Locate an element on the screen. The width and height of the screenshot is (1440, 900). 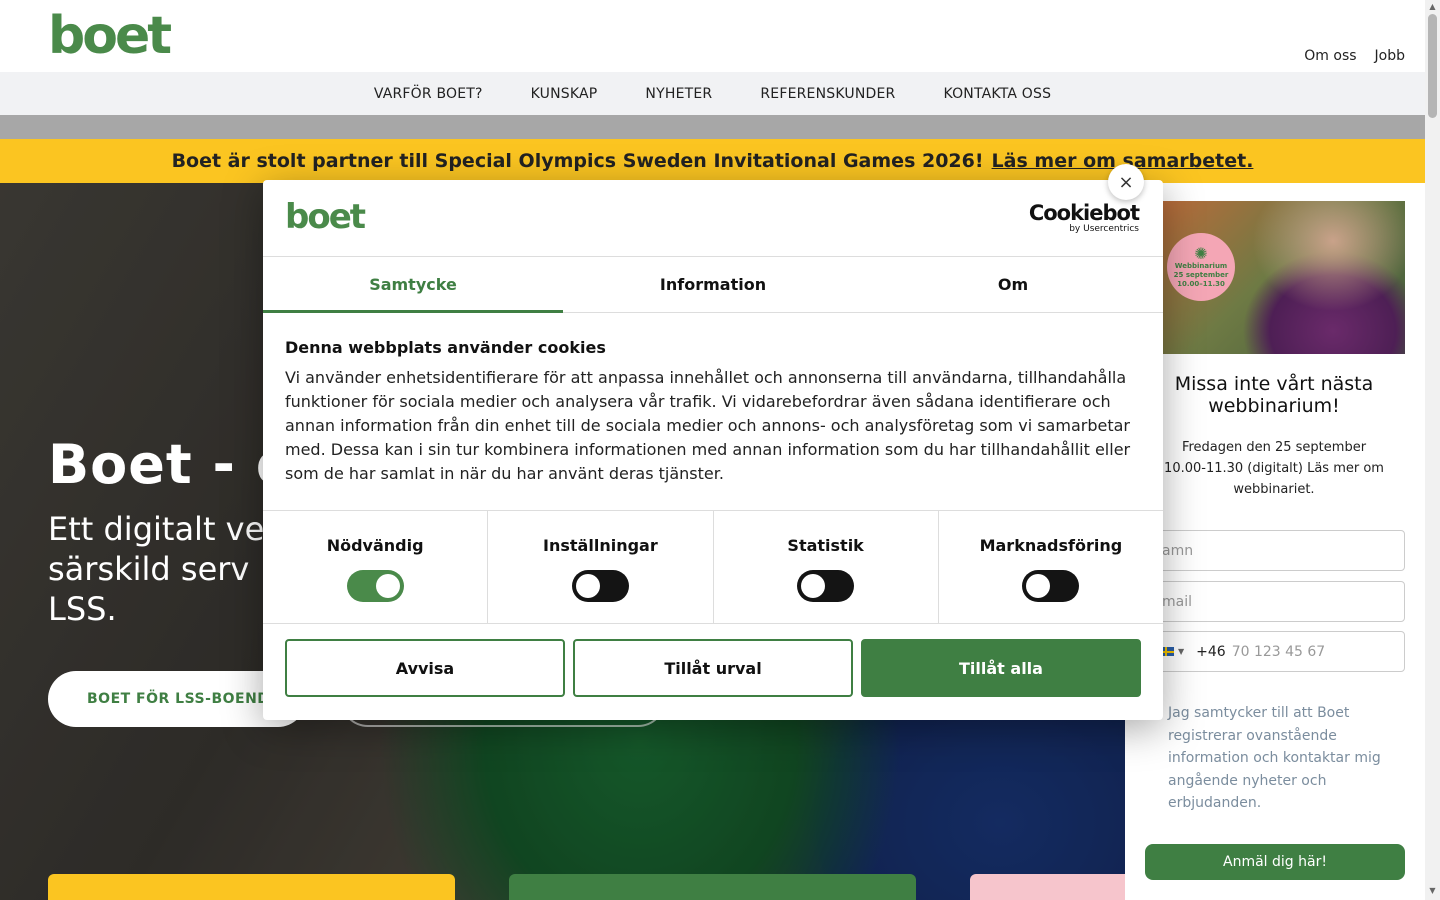
toggle-nodvandig is located at coordinates (375, 586).